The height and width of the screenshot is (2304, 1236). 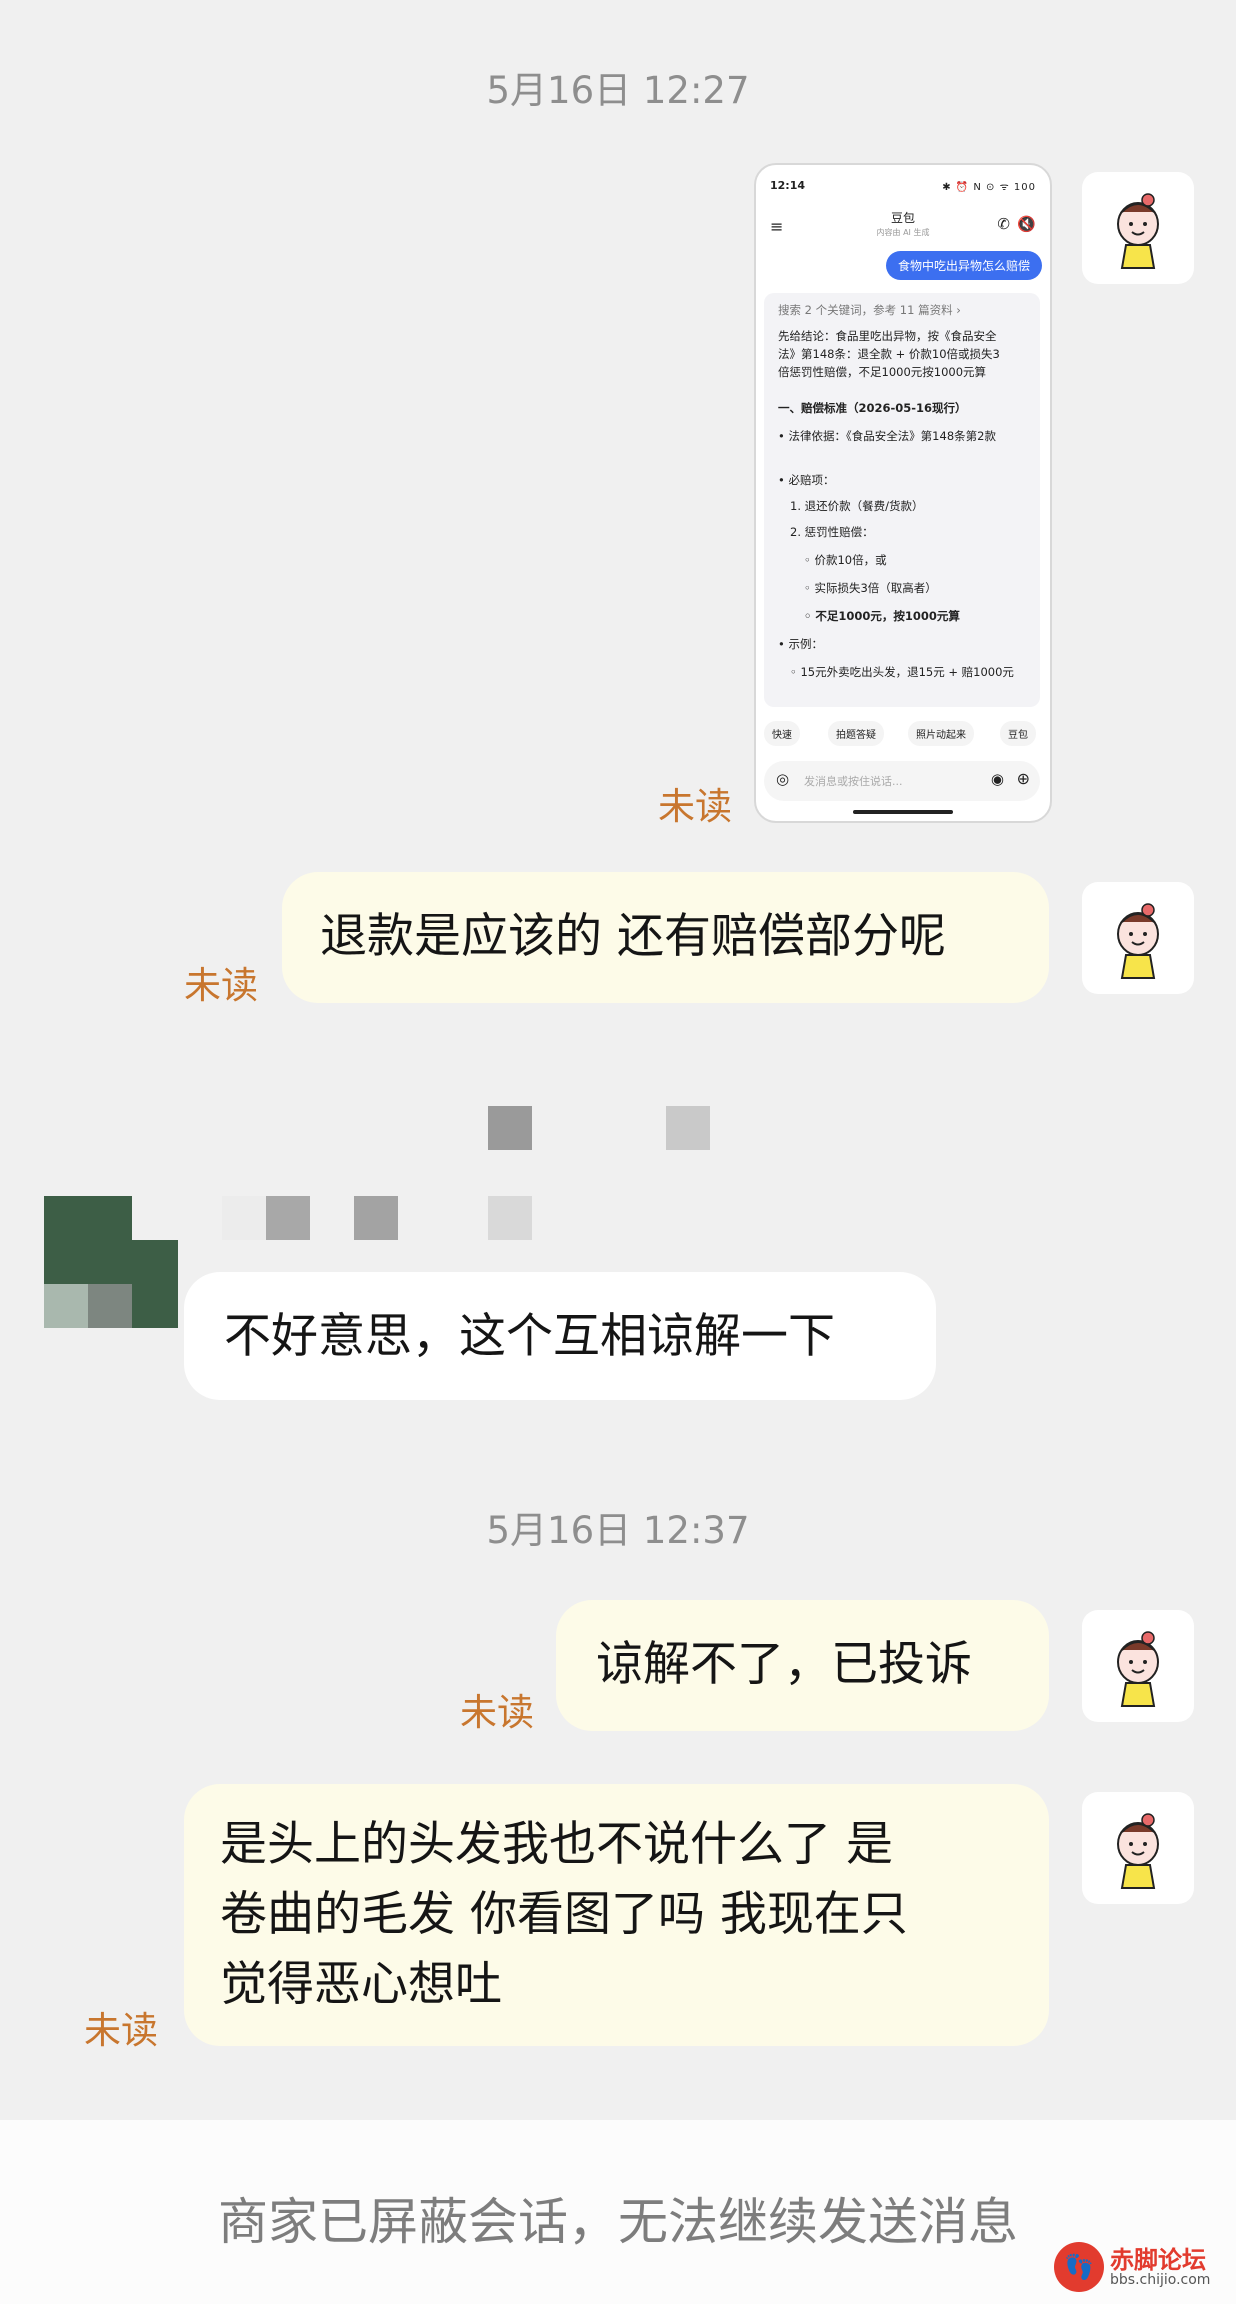 I want to click on voice-icon: ◉, so click(x=997, y=779).